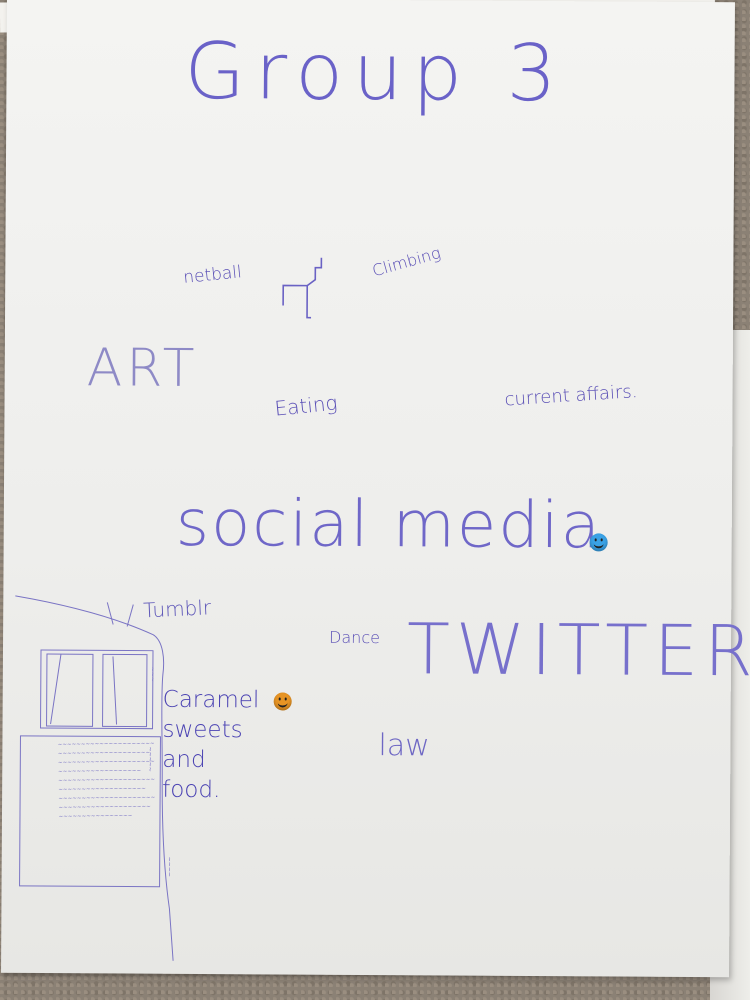  What do you see at coordinates (177, 609) in the screenshot?
I see `word-tumblr: Tumblr` at bounding box center [177, 609].